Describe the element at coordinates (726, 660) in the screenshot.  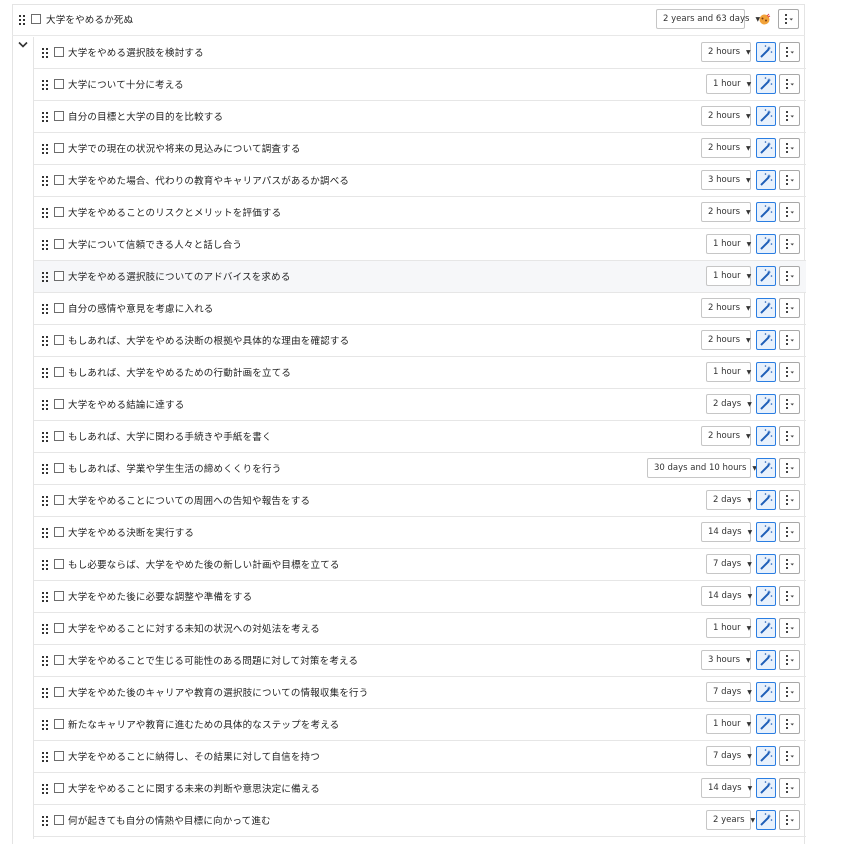
I see `duration-dropdown: 3 hours ▼` at that location.